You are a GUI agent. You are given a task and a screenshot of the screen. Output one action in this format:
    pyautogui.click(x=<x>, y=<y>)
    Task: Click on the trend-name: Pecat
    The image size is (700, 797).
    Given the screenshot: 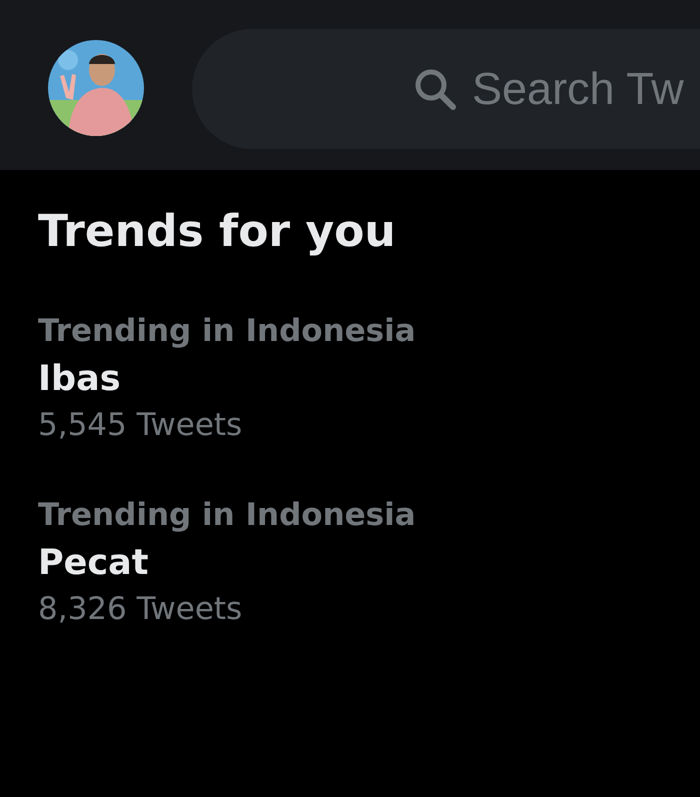 What is the action you would take?
    pyautogui.click(x=350, y=563)
    